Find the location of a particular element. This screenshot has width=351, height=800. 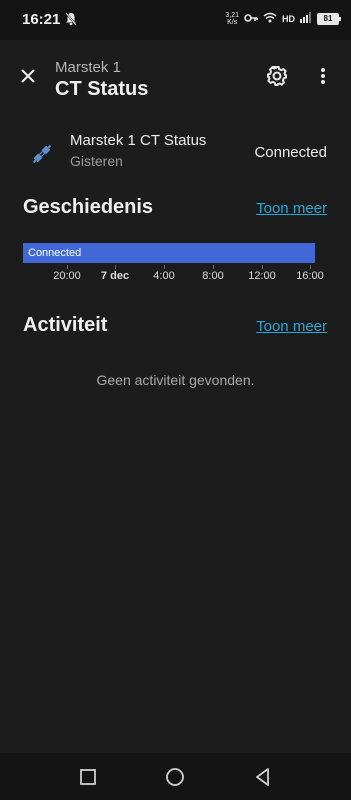

dialog-header: Marstek 1 CT Status is located at coordinates (175, 76).